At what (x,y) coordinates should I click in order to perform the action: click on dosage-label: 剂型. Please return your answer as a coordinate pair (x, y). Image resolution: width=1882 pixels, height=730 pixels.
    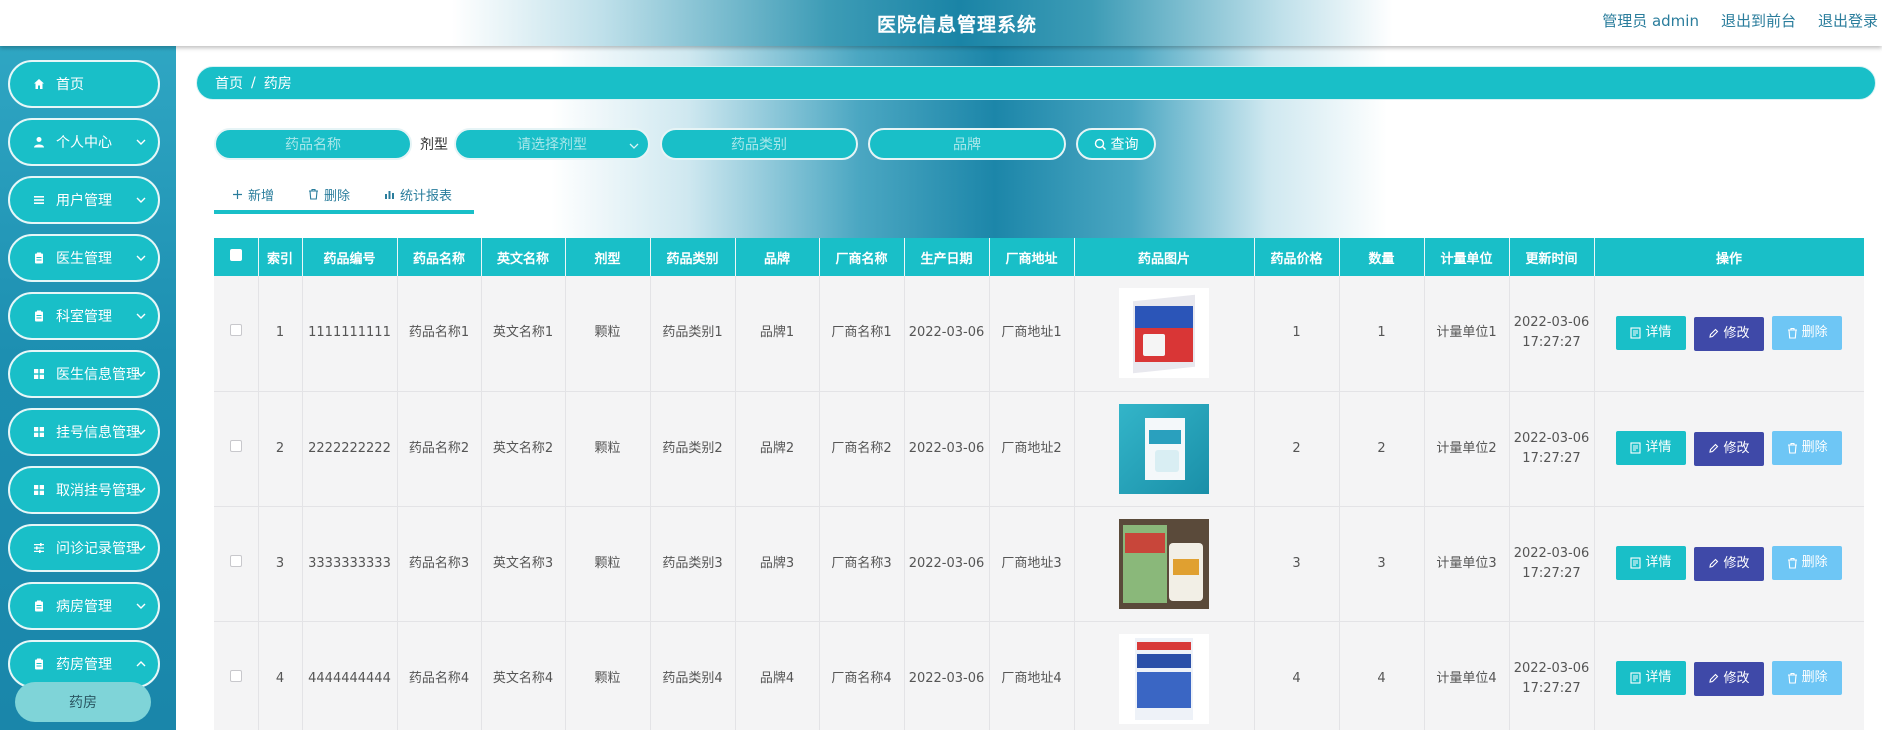
    Looking at the image, I should click on (434, 145).